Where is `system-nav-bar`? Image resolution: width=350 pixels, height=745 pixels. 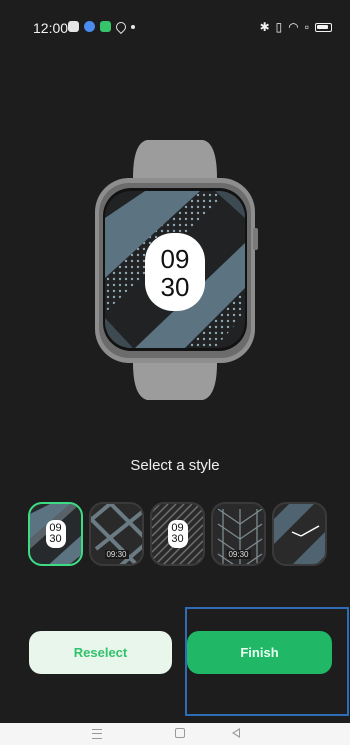 system-nav-bar is located at coordinates (175, 734).